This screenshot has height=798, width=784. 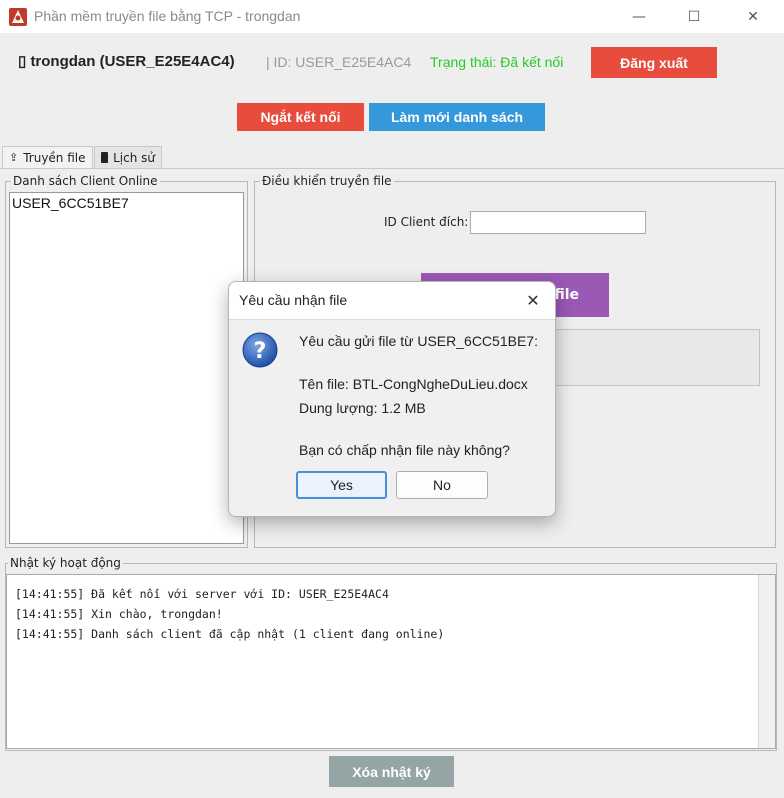 What do you see at coordinates (293, 300) in the screenshot?
I see `dialog-title: Yêu cầu nhận file` at bounding box center [293, 300].